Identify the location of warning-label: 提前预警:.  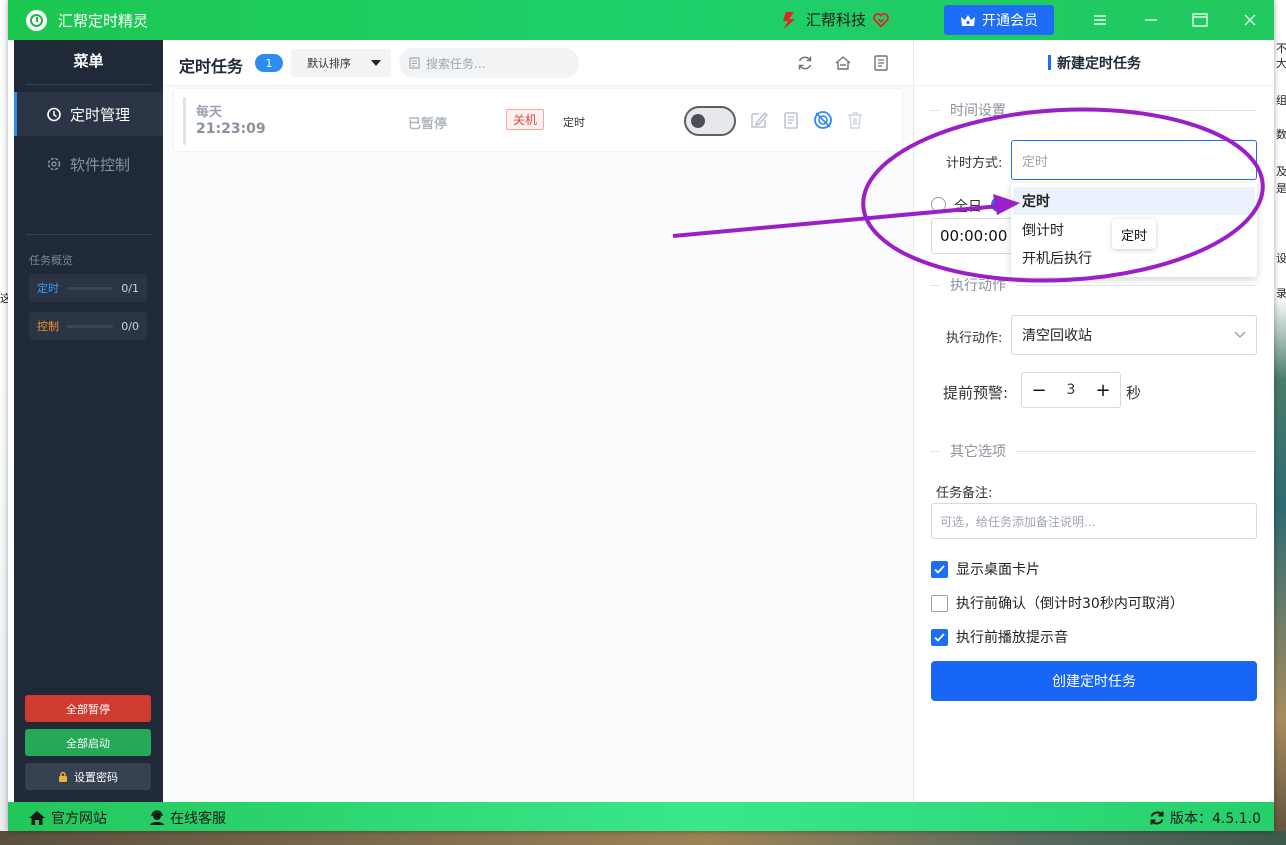
(976, 393).